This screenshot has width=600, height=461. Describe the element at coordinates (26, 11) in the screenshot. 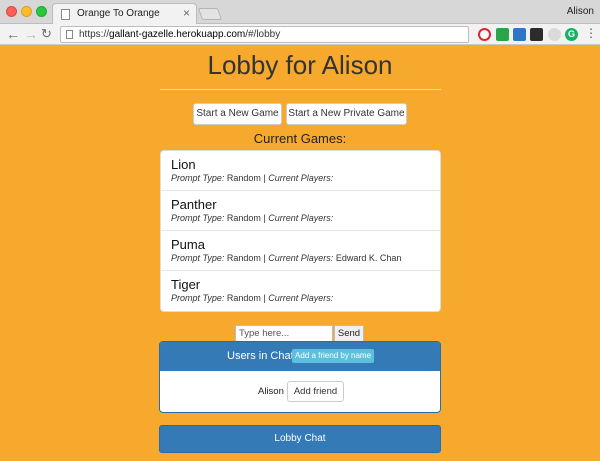

I see `minimize-window-icon` at that location.